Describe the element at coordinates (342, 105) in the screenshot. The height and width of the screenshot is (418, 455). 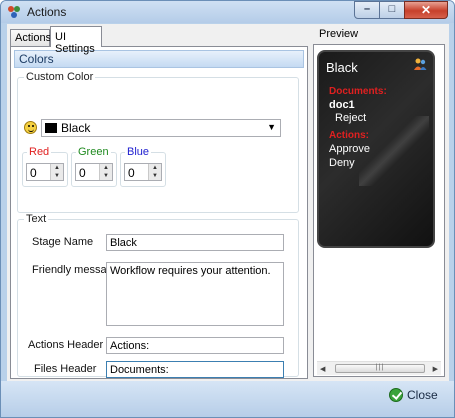
I see `preview-document: doc1` at that location.